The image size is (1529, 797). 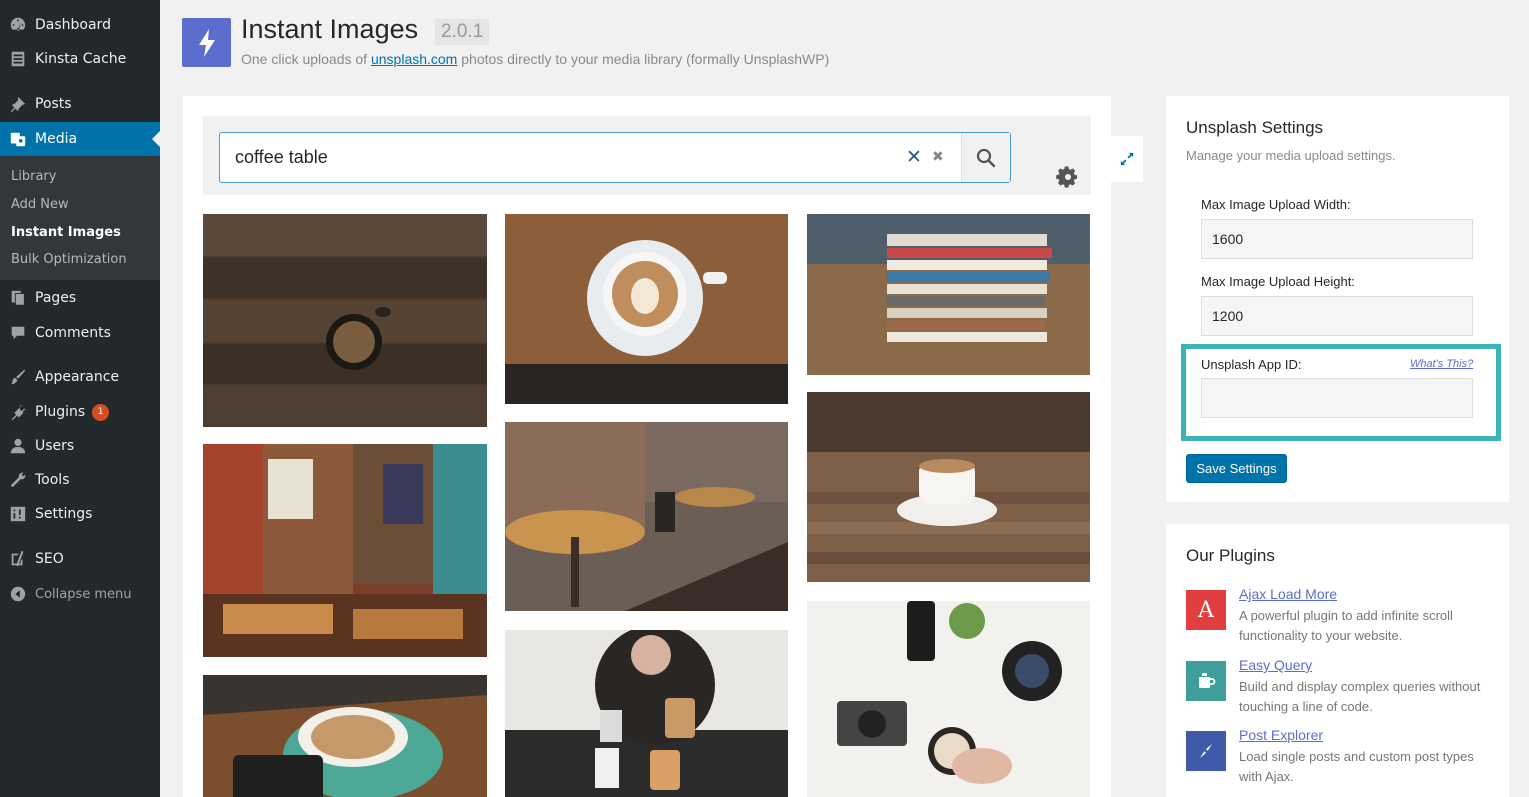 What do you see at coordinates (17, 412) in the screenshot?
I see `plug-icon` at bounding box center [17, 412].